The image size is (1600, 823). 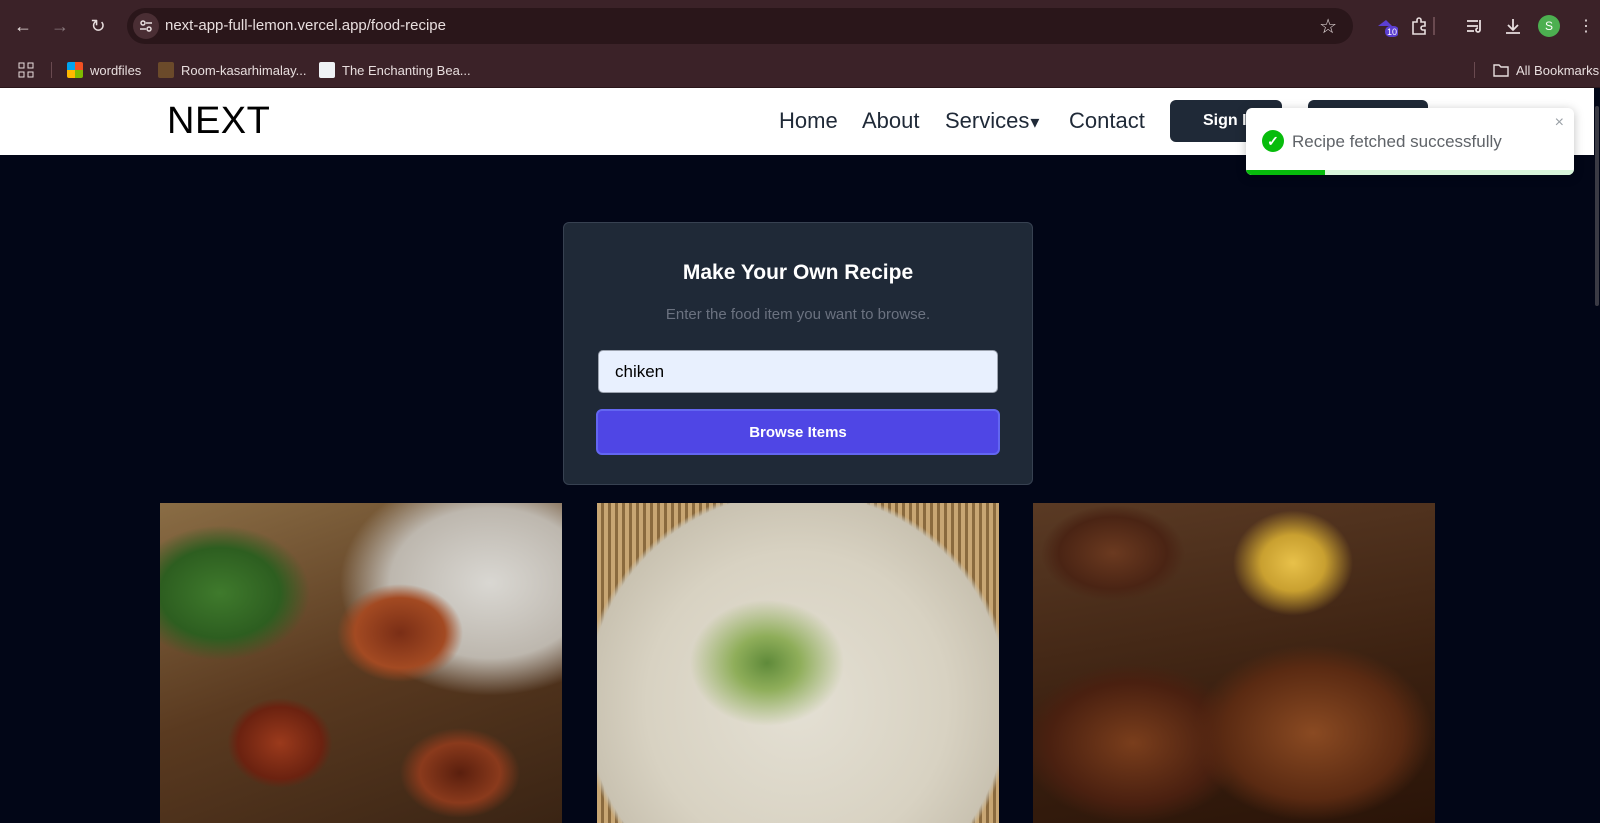 I want to click on card-title: Make Your Own Recipe, so click(x=798, y=272).